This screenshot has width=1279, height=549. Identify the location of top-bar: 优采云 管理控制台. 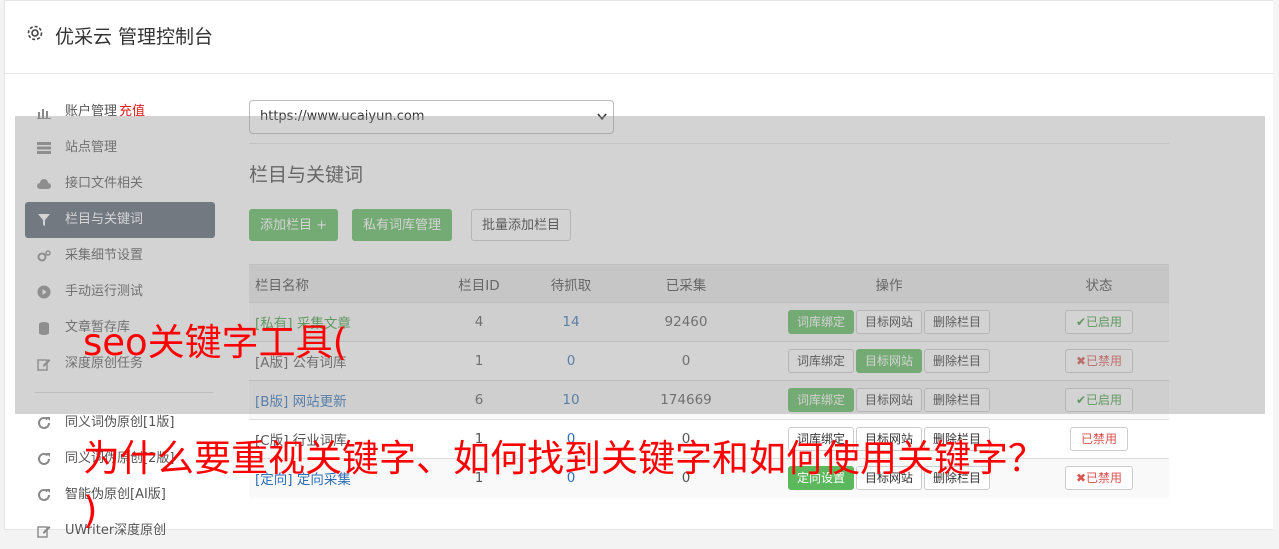
(640, 37).